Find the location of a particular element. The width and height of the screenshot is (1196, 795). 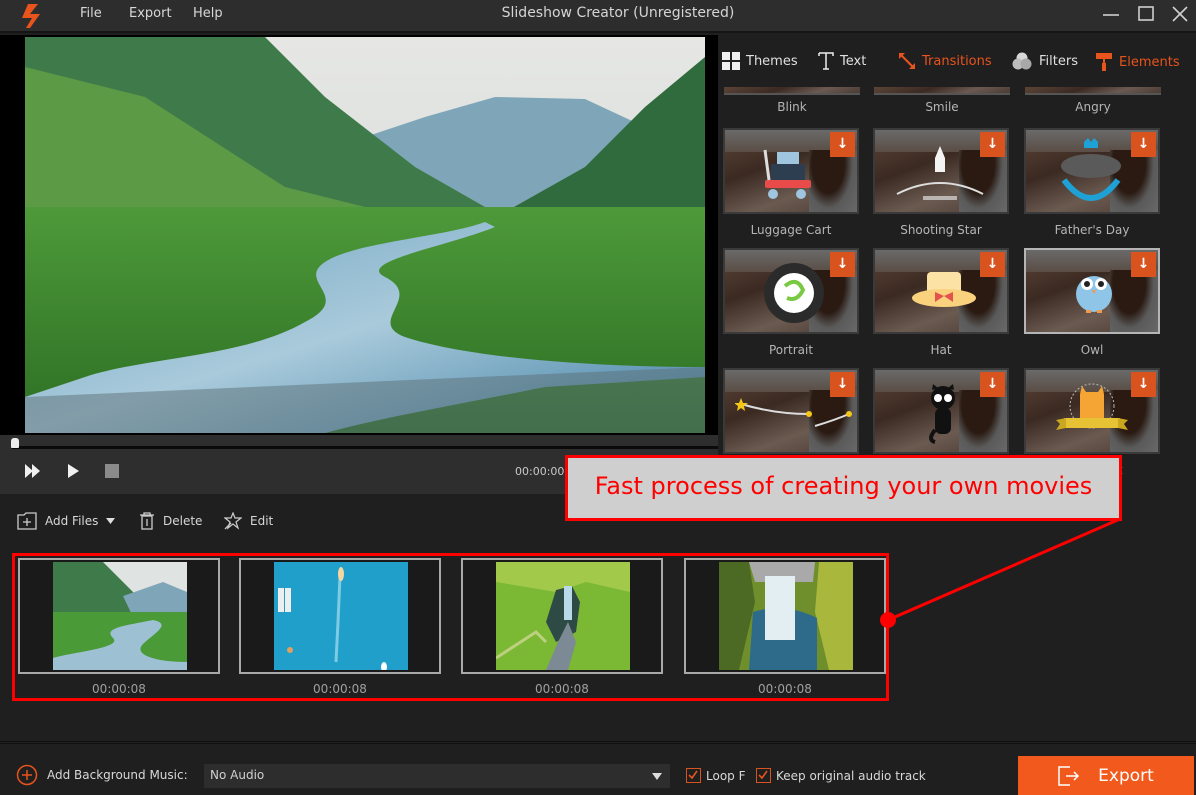

tab-transitions: Transitions is located at coordinates (945, 61).